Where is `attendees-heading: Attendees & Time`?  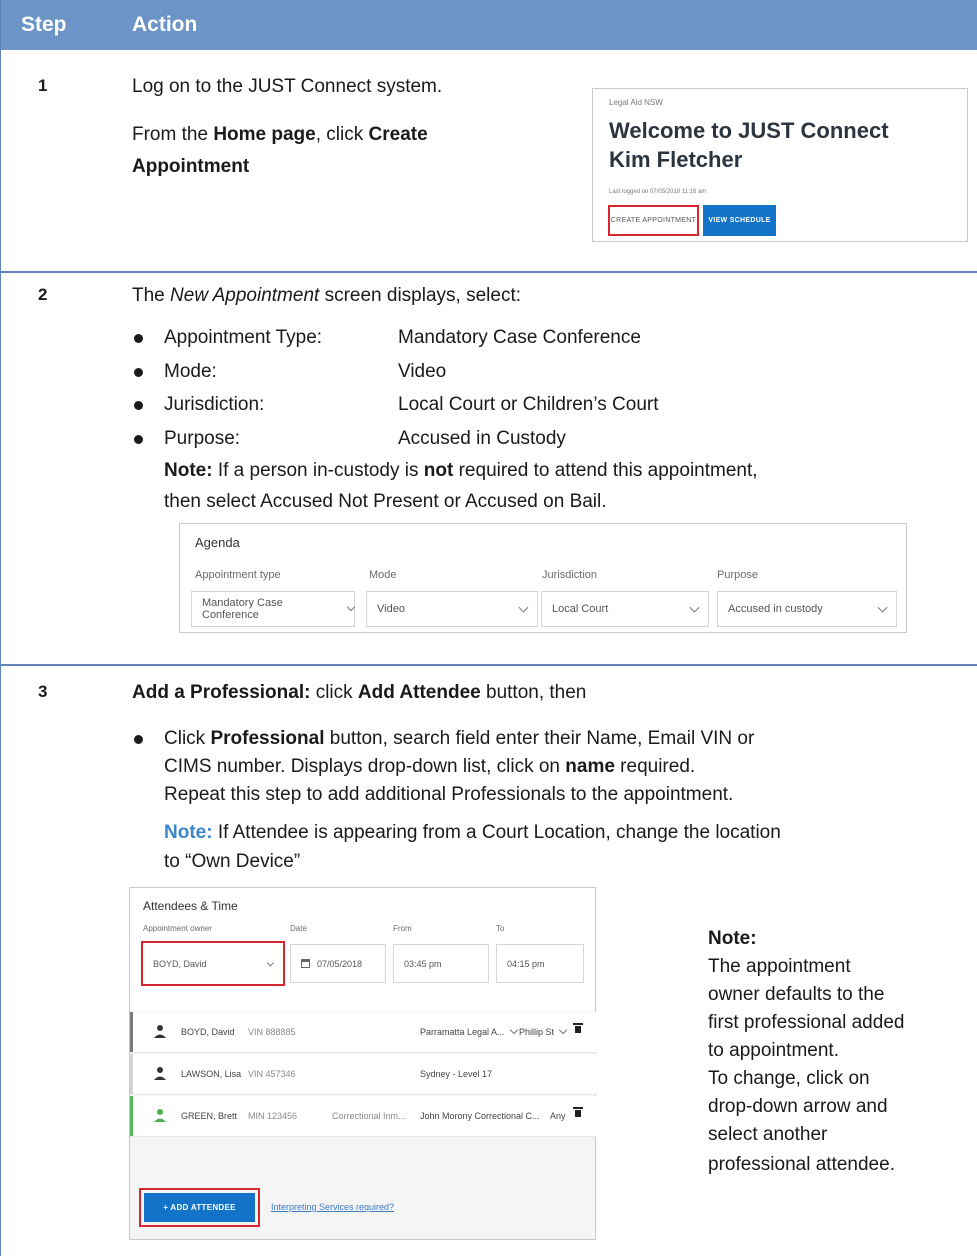
attendees-heading: Attendees & Time is located at coordinates (190, 906).